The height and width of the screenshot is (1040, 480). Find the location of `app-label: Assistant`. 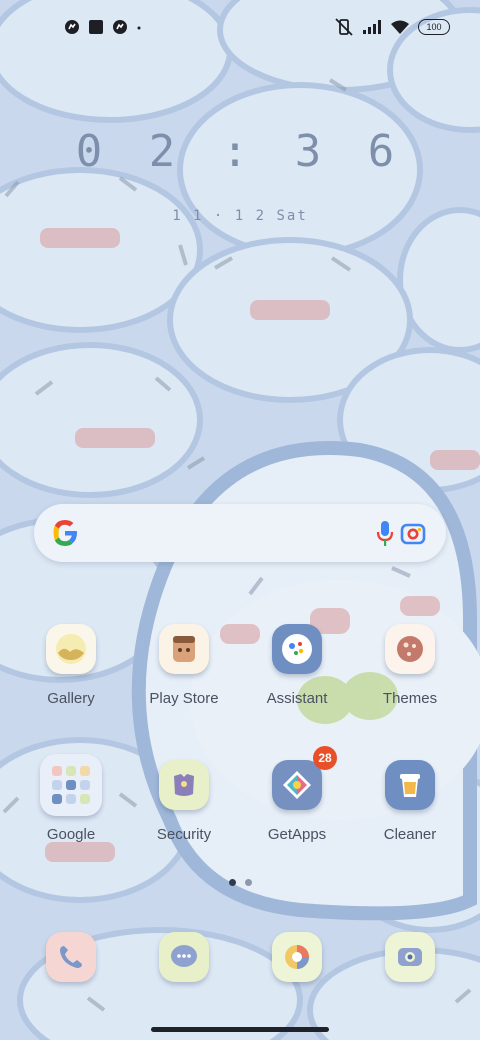

app-label: Assistant is located at coordinates (297, 698).